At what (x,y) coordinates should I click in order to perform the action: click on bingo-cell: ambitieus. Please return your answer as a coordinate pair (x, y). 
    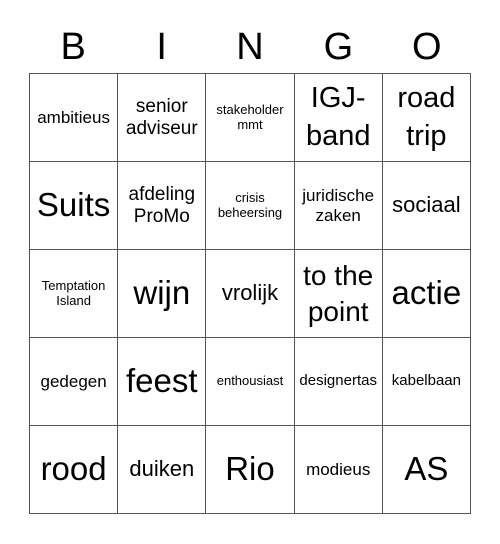
    Looking at the image, I should click on (74, 118).